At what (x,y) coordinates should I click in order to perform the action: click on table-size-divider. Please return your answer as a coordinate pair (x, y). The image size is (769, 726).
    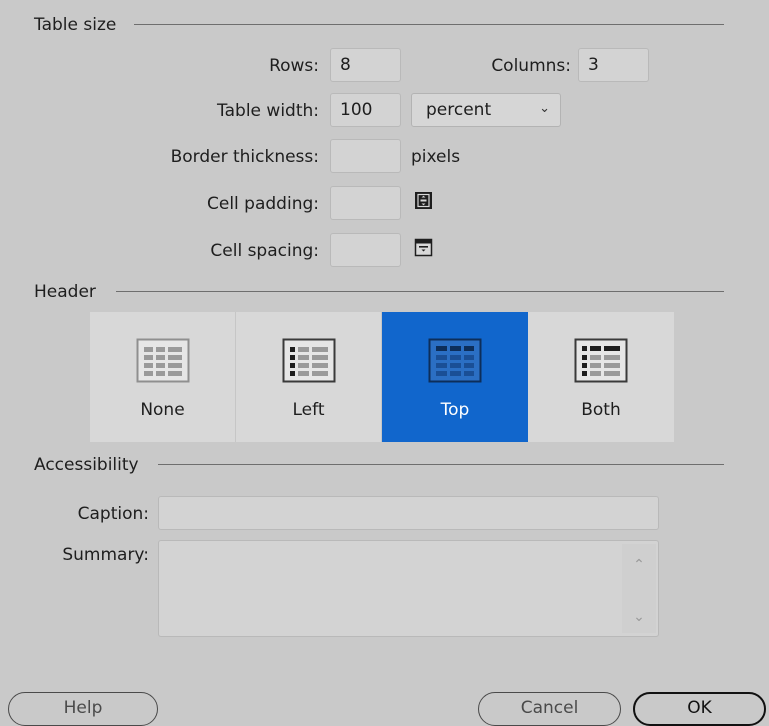
    Looking at the image, I should click on (429, 24).